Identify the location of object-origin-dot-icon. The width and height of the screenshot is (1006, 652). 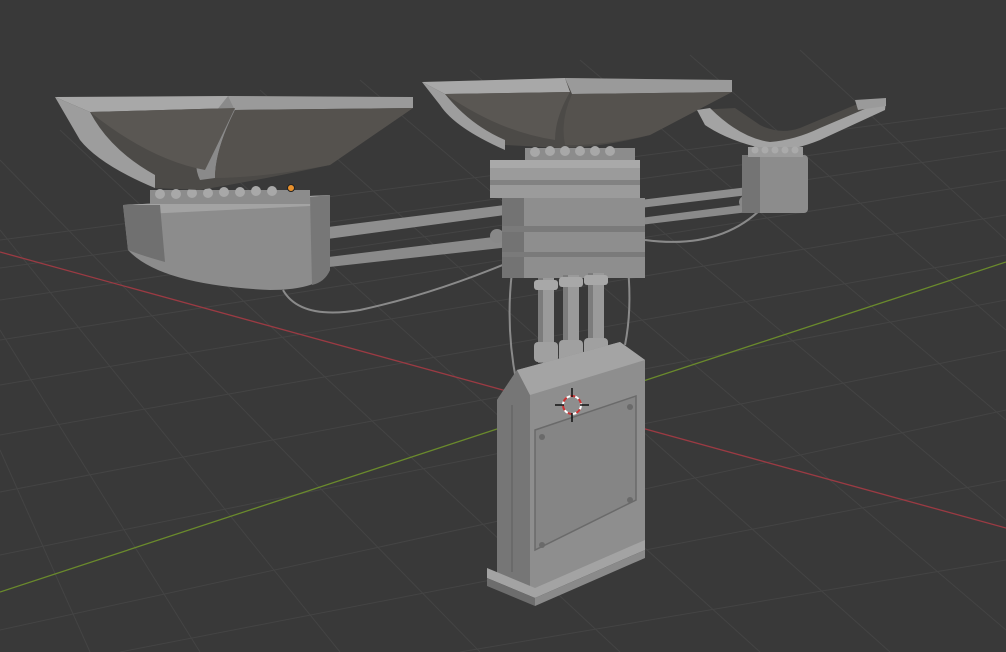
(291, 188).